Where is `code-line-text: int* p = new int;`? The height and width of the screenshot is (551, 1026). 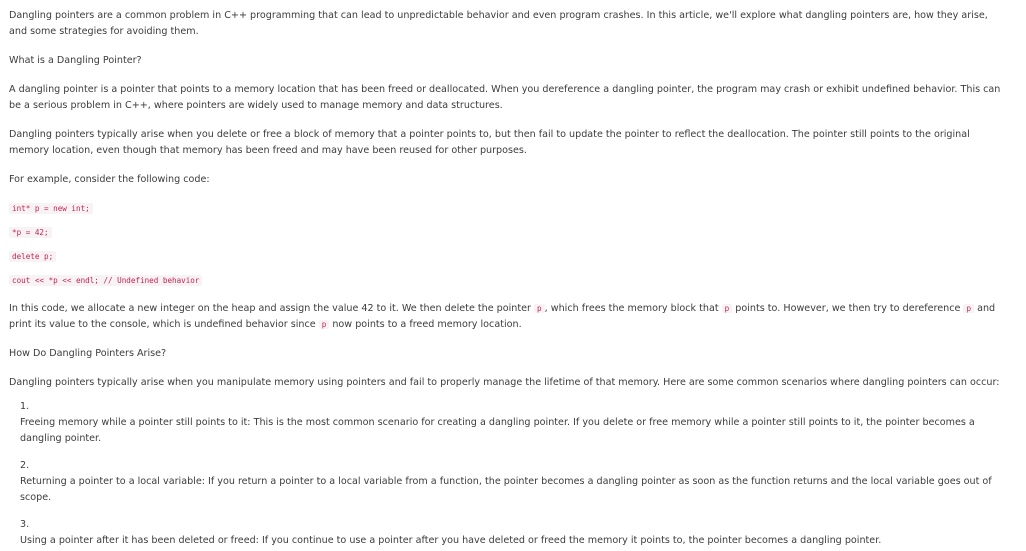
code-line-text: int* p = new int; is located at coordinates (51, 208).